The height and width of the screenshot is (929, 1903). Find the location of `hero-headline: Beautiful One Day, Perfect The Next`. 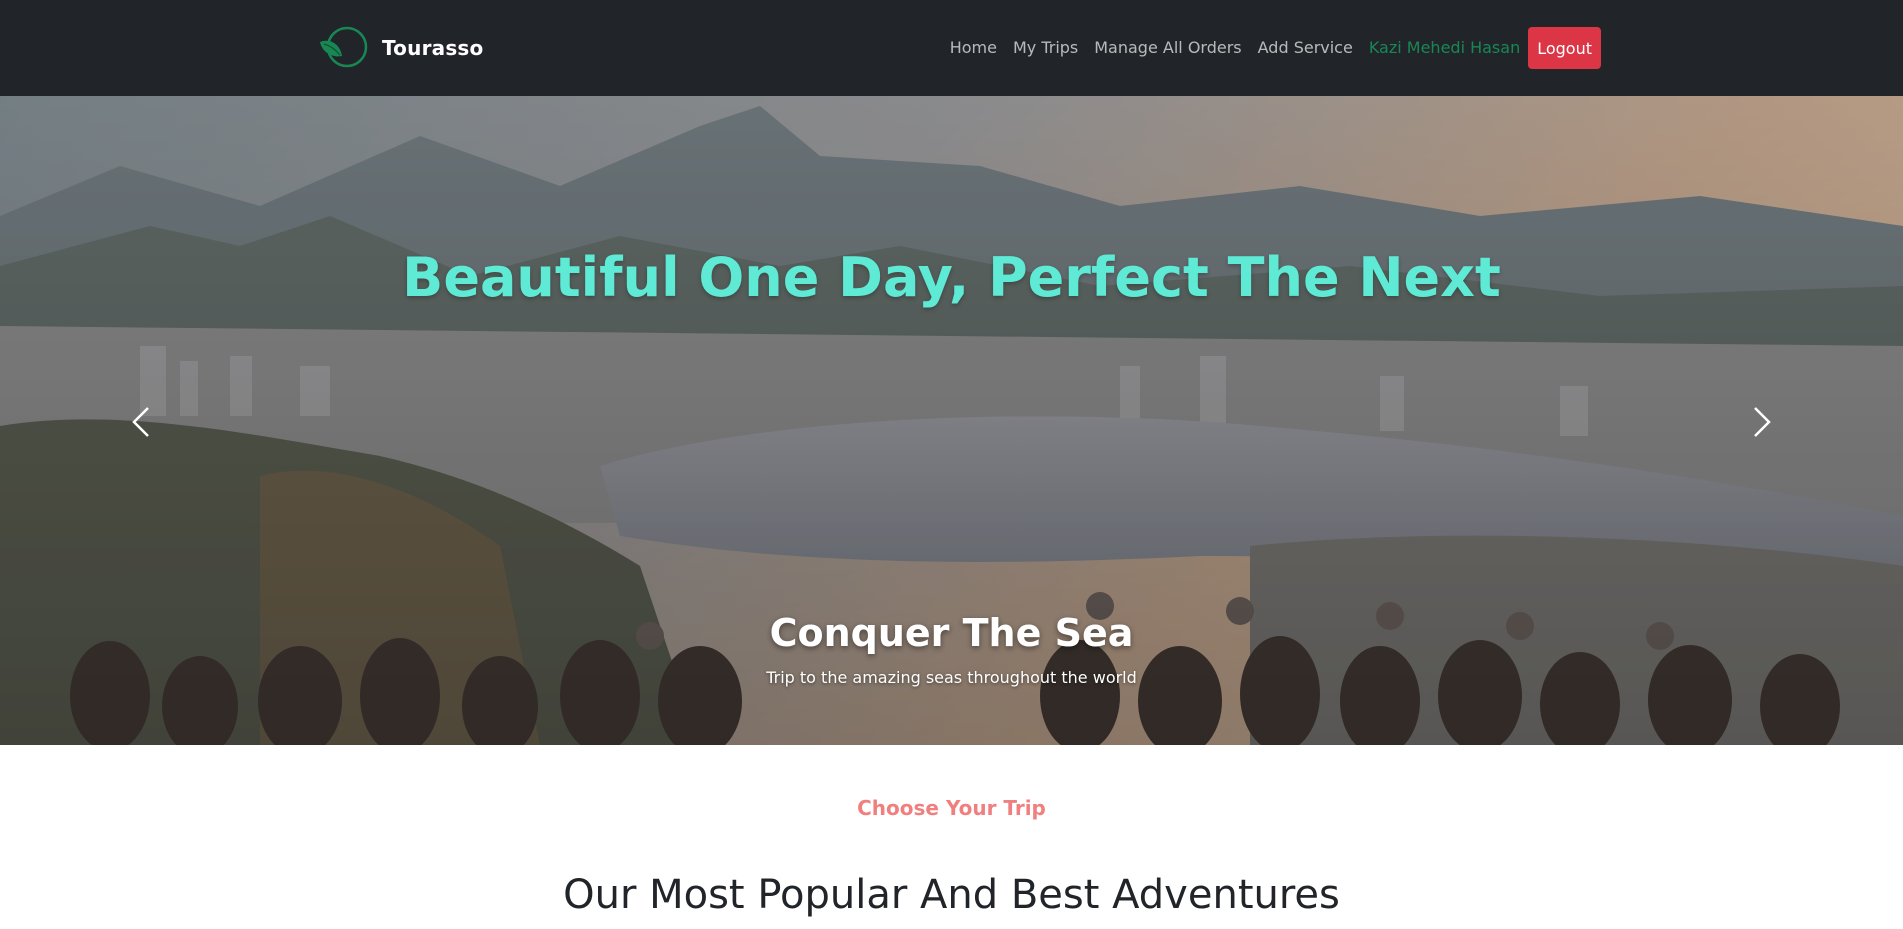

hero-headline: Beautiful One Day, Perfect The Next is located at coordinates (951, 277).